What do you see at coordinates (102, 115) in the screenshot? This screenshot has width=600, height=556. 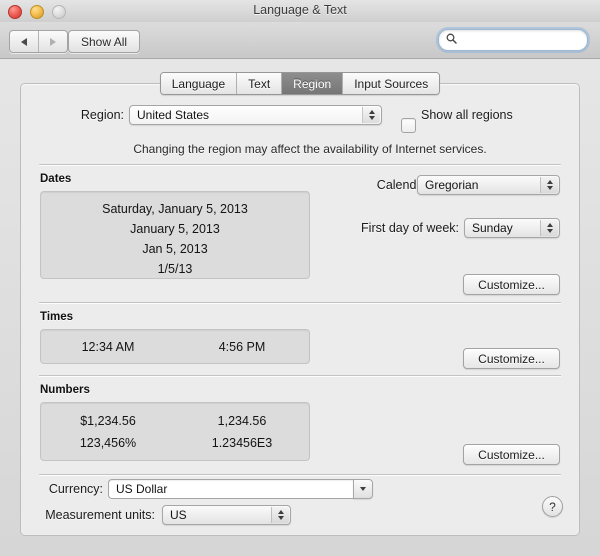 I see `region-label: Region:` at bounding box center [102, 115].